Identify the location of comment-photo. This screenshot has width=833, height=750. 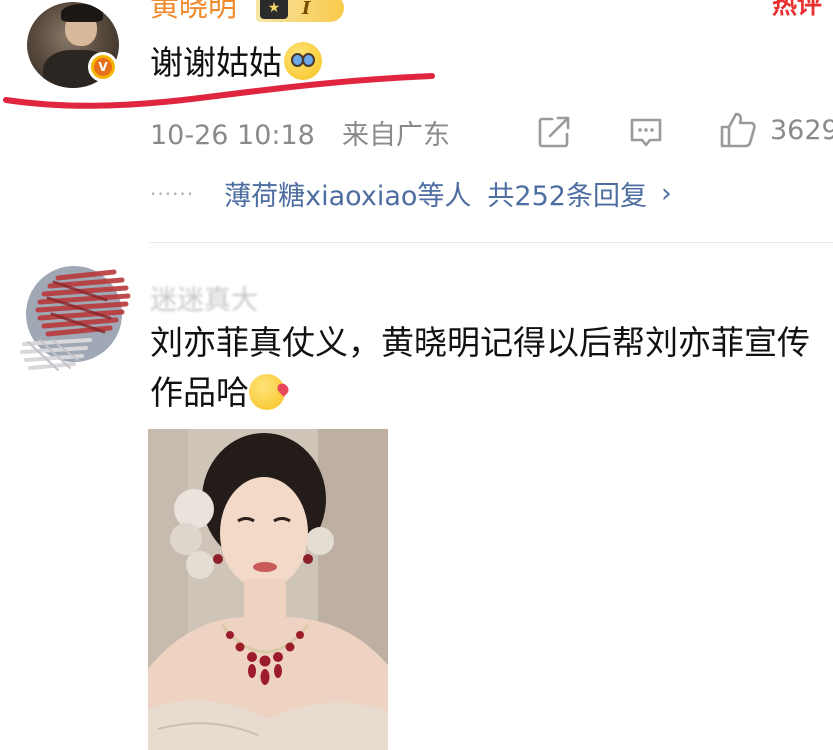
(268, 589).